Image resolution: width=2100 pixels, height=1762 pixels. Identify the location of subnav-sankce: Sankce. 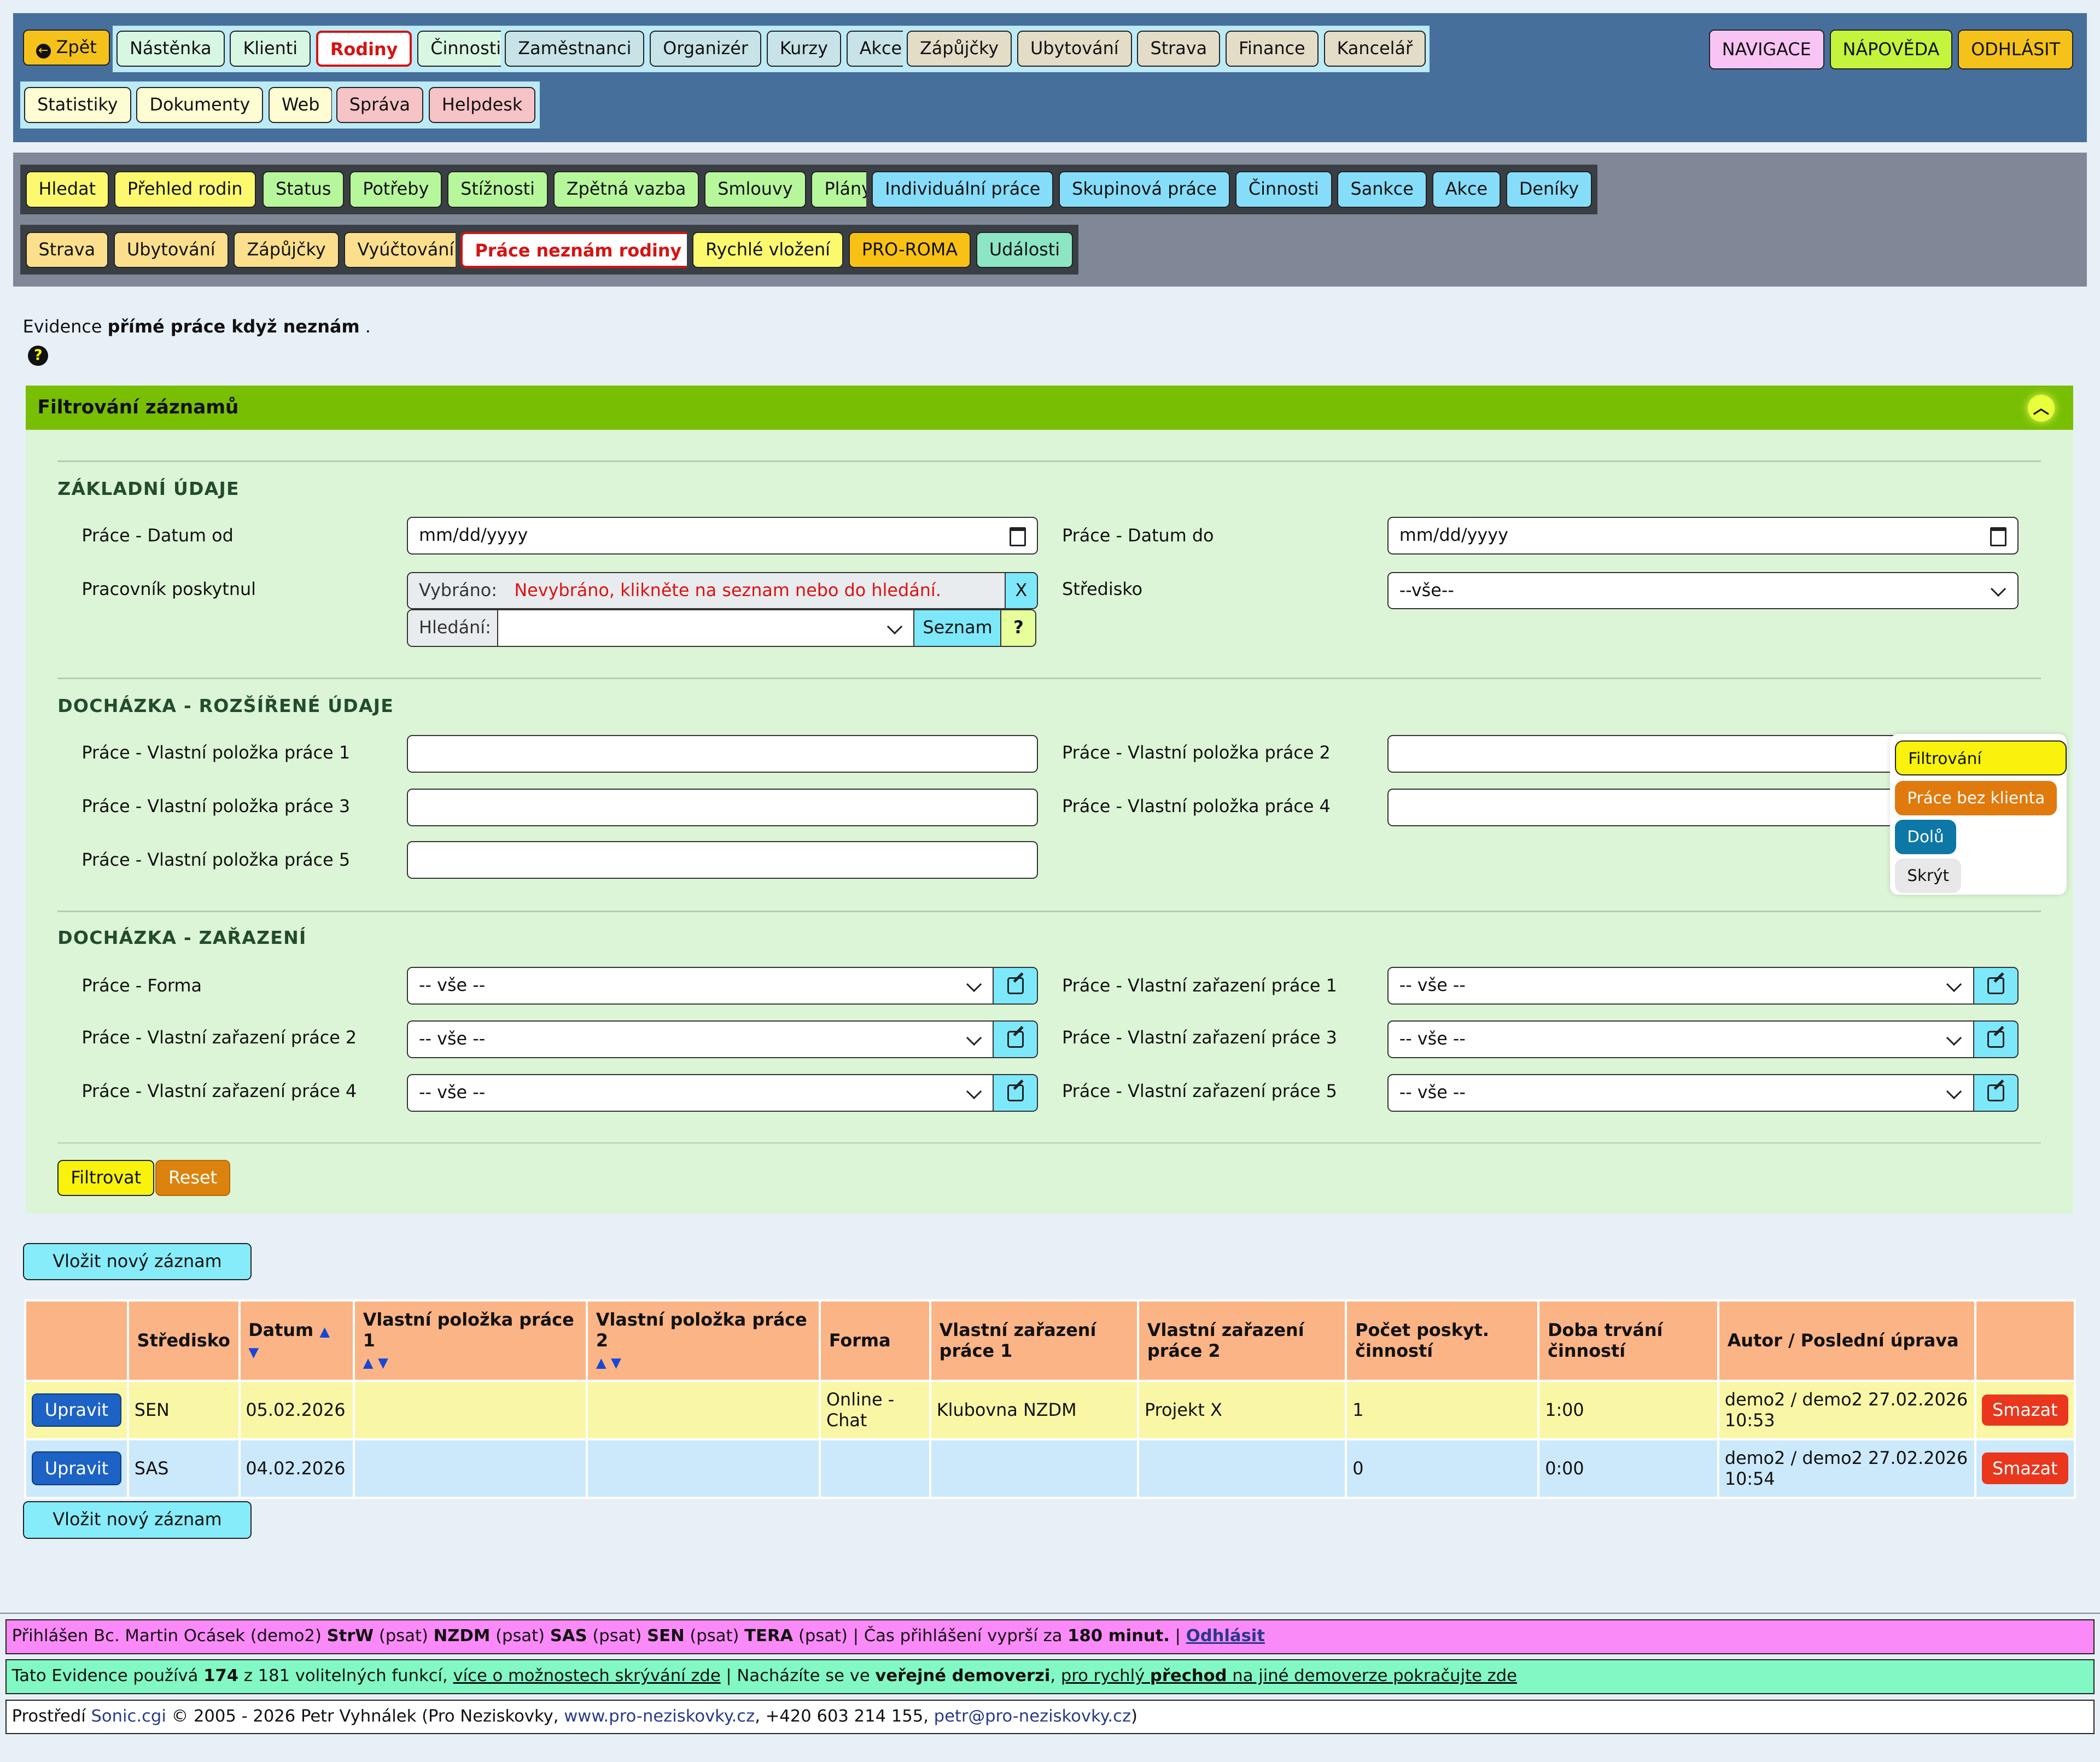
(1382, 190).